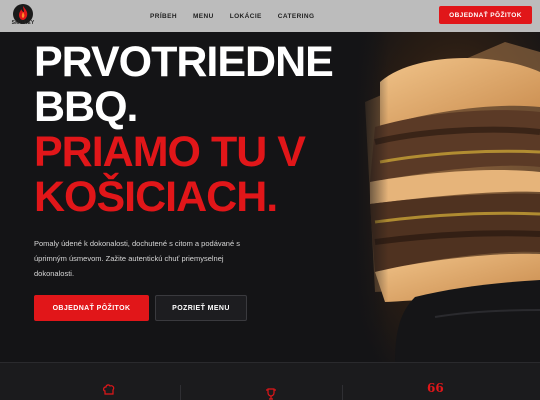  I want to click on nav-link-menu: MENU, so click(203, 16).